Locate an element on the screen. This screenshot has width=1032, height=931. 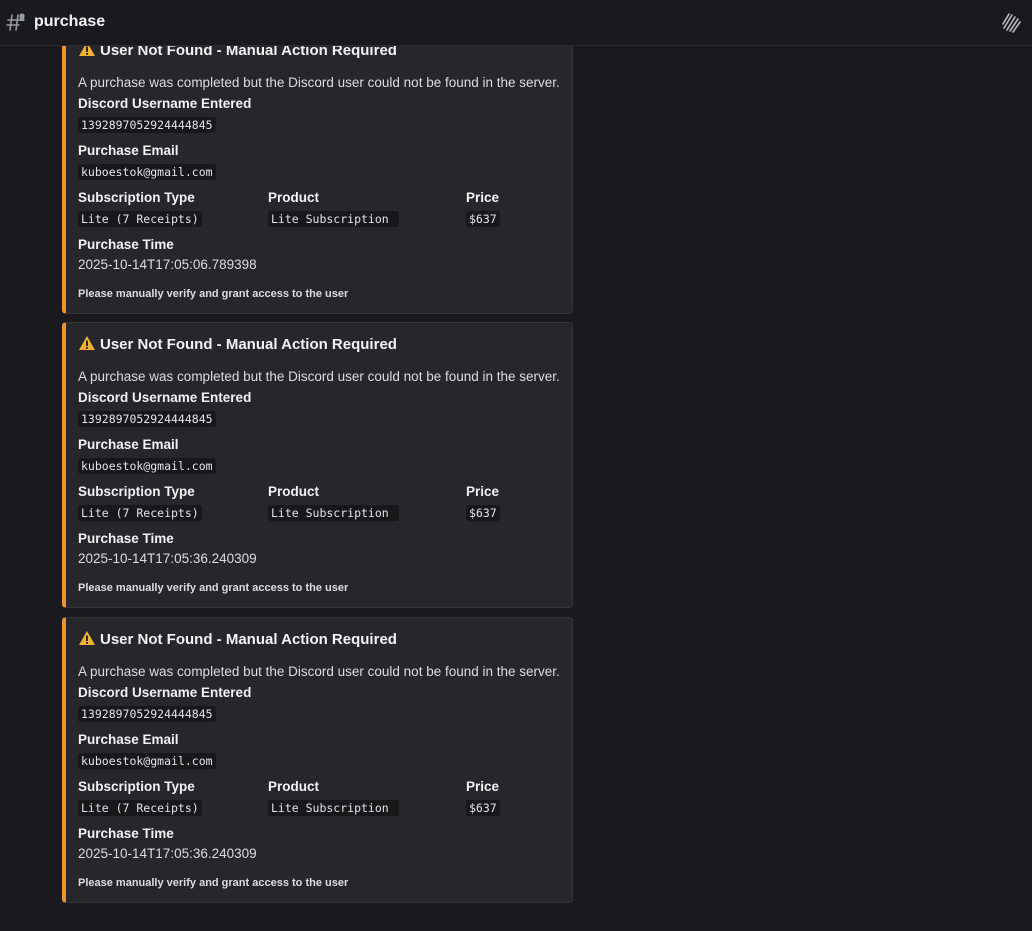
channel-header: purchase is located at coordinates (516, 23).